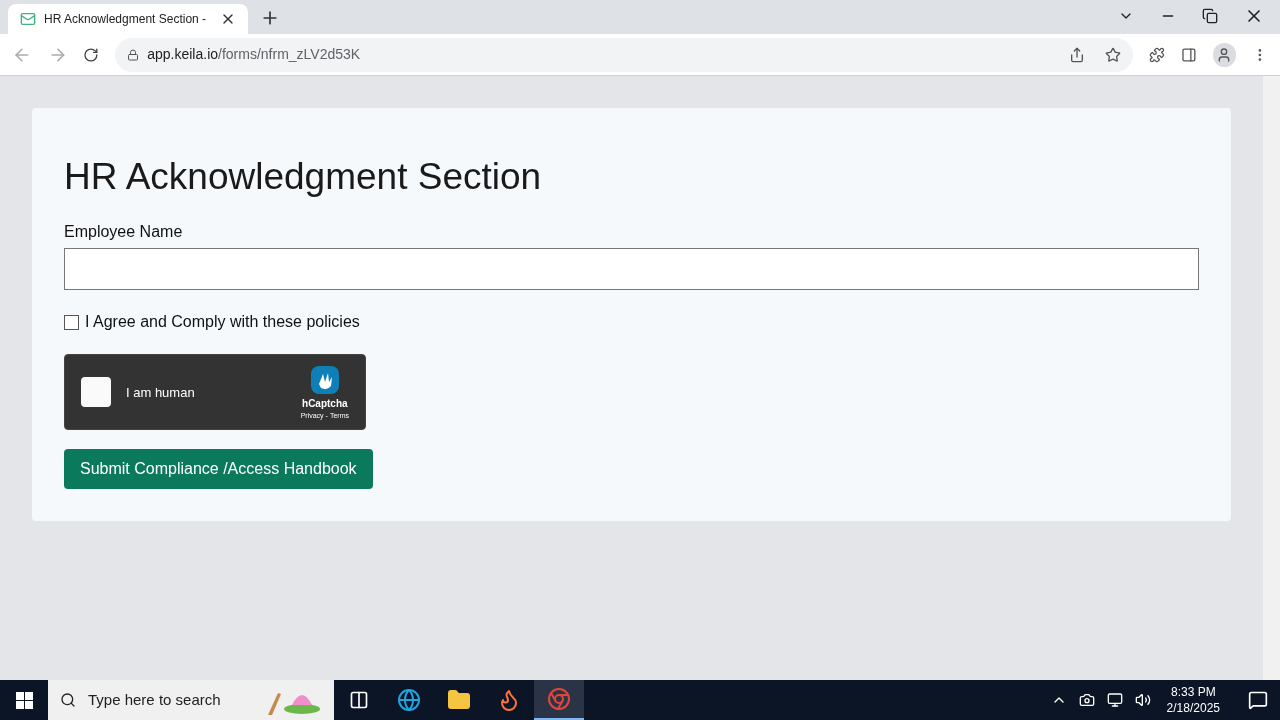 Image resolution: width=1280 pixels, height=720 pixels. What do you see at coordinates (161, 392) in the screenshot?
I see `captcha-label: I am human` at bounding box center [161, 392].